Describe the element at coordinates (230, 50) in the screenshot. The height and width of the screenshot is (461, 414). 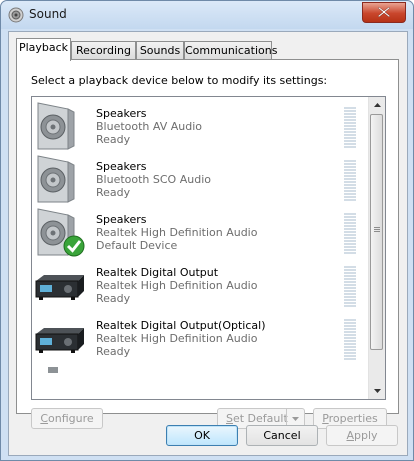
I see `tab-communications: Communications` at that location.